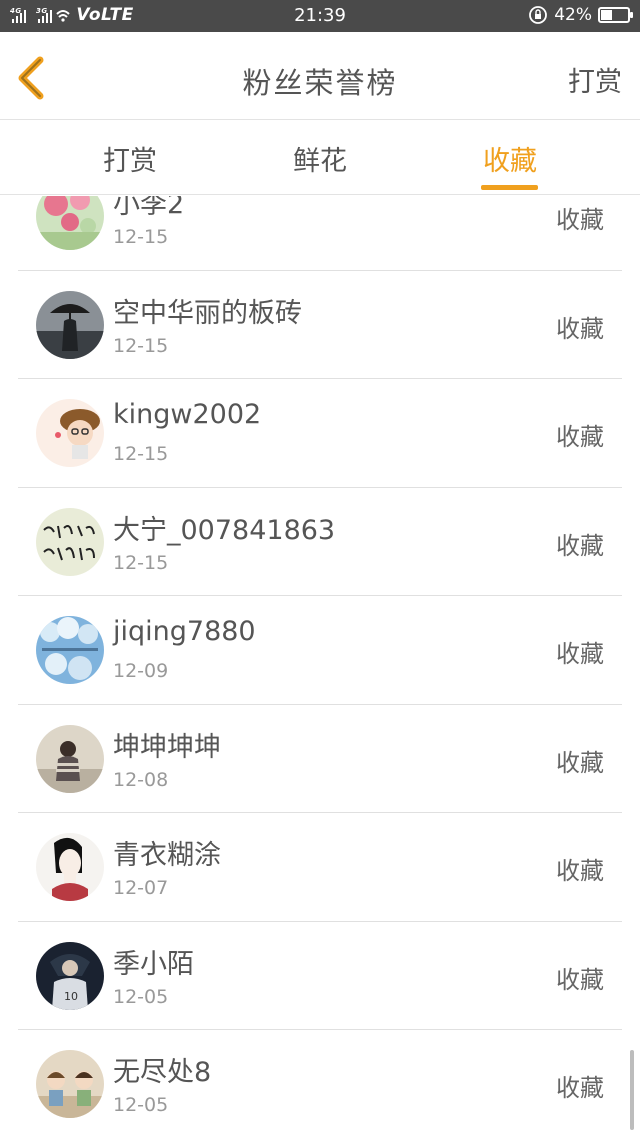 The width and height of the screenshot is (640, 1138). I want to click on list-item: 大宁_007841863 12-15 收藏, so click(320, 542).